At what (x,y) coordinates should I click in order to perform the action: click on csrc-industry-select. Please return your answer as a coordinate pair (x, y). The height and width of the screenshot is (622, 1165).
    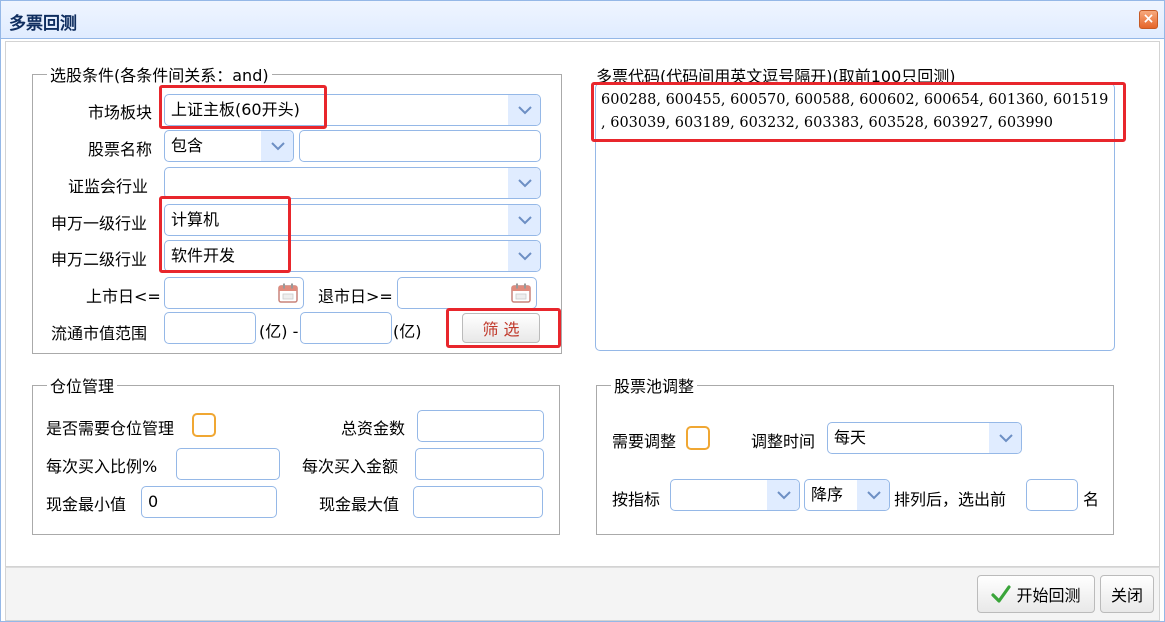
    Looking at the image, I should click on (352, 183).